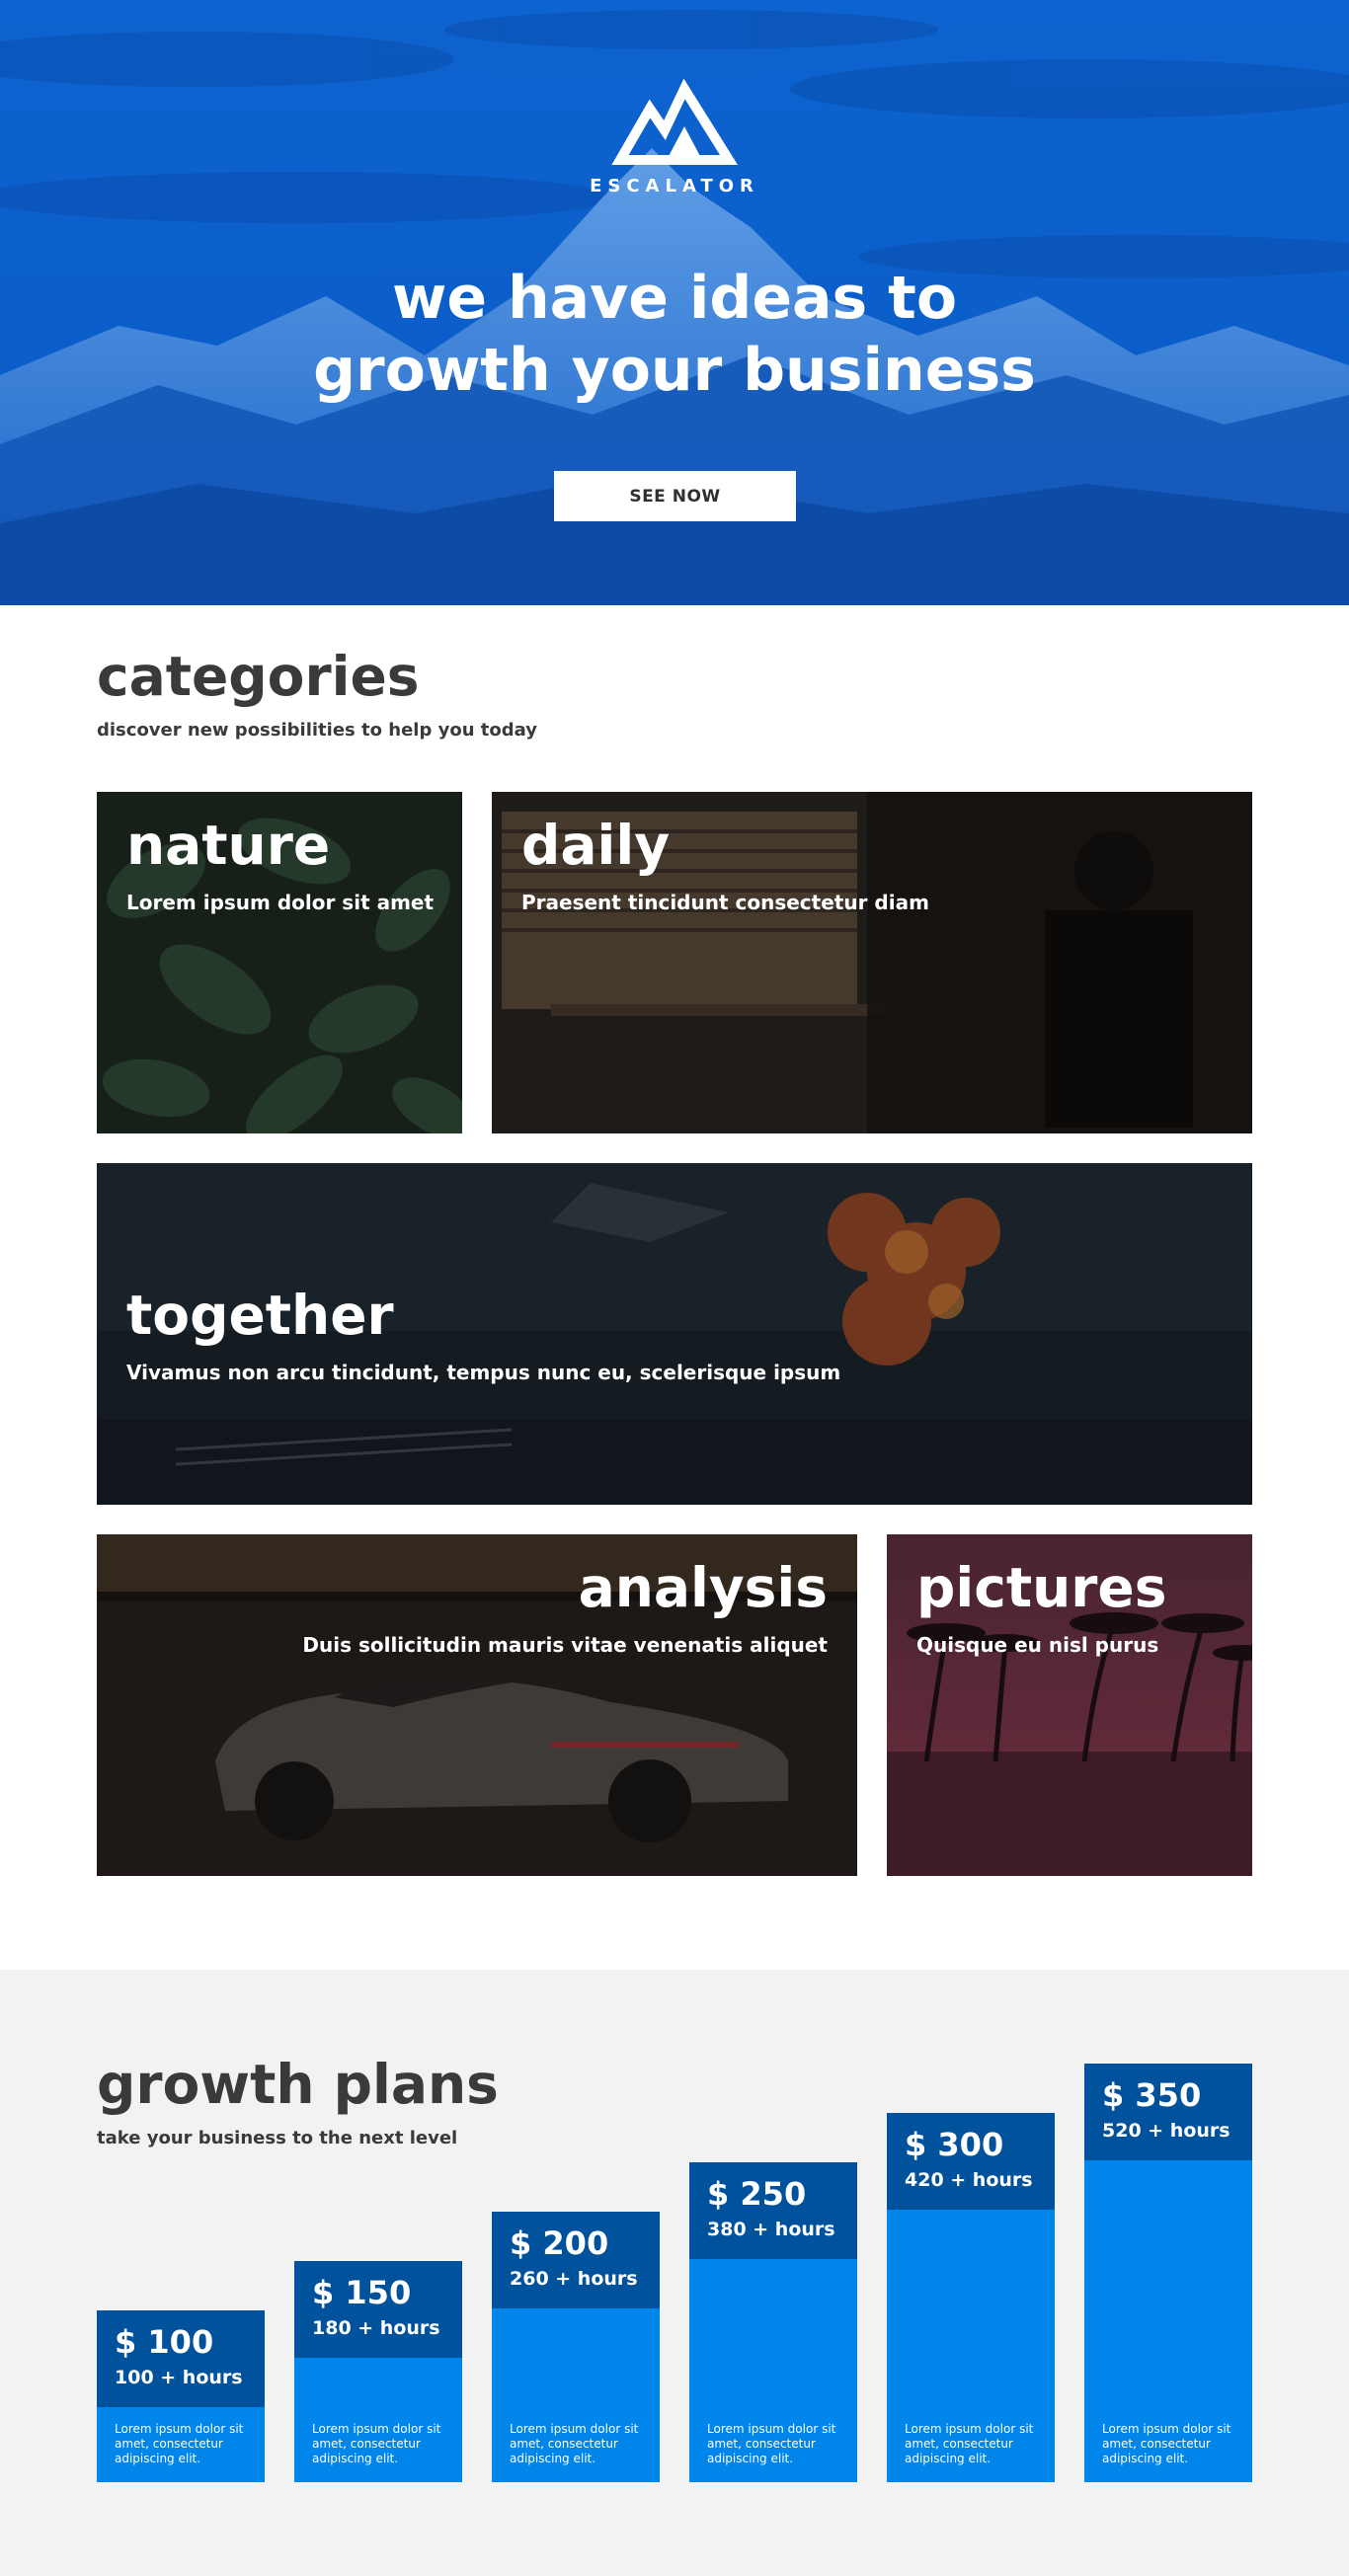 The width and height of the screenshot is (1349, 2576). I want to click on category-title: together, so click(260, 1315).